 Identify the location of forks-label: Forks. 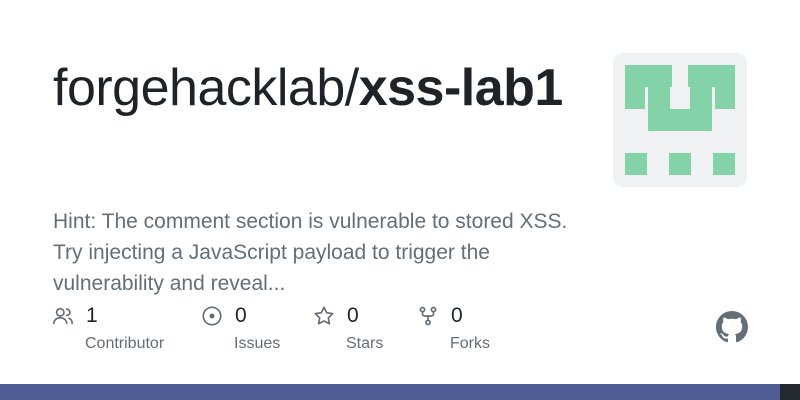
(470, 343).